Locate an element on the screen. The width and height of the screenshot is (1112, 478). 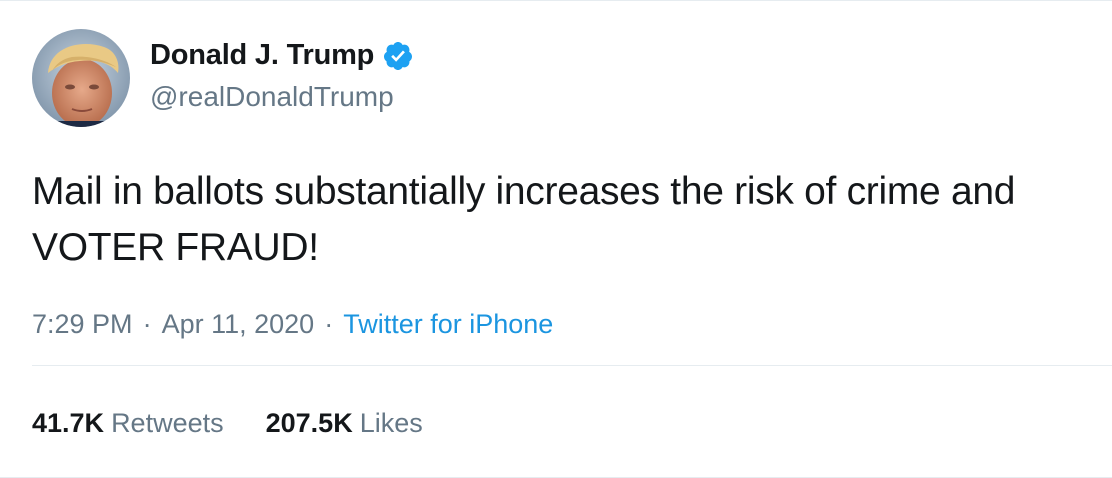
tweet-stats: 41.7K Retweets 207.5K Likes is located at coordinates (248, 423).